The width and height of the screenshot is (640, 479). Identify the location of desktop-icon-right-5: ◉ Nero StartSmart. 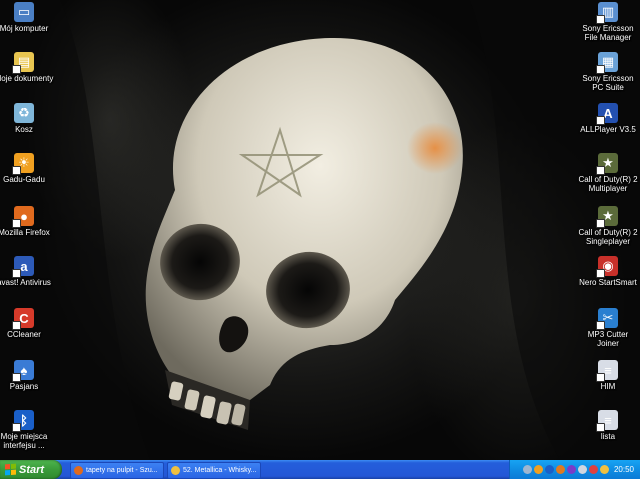
(608, 271).